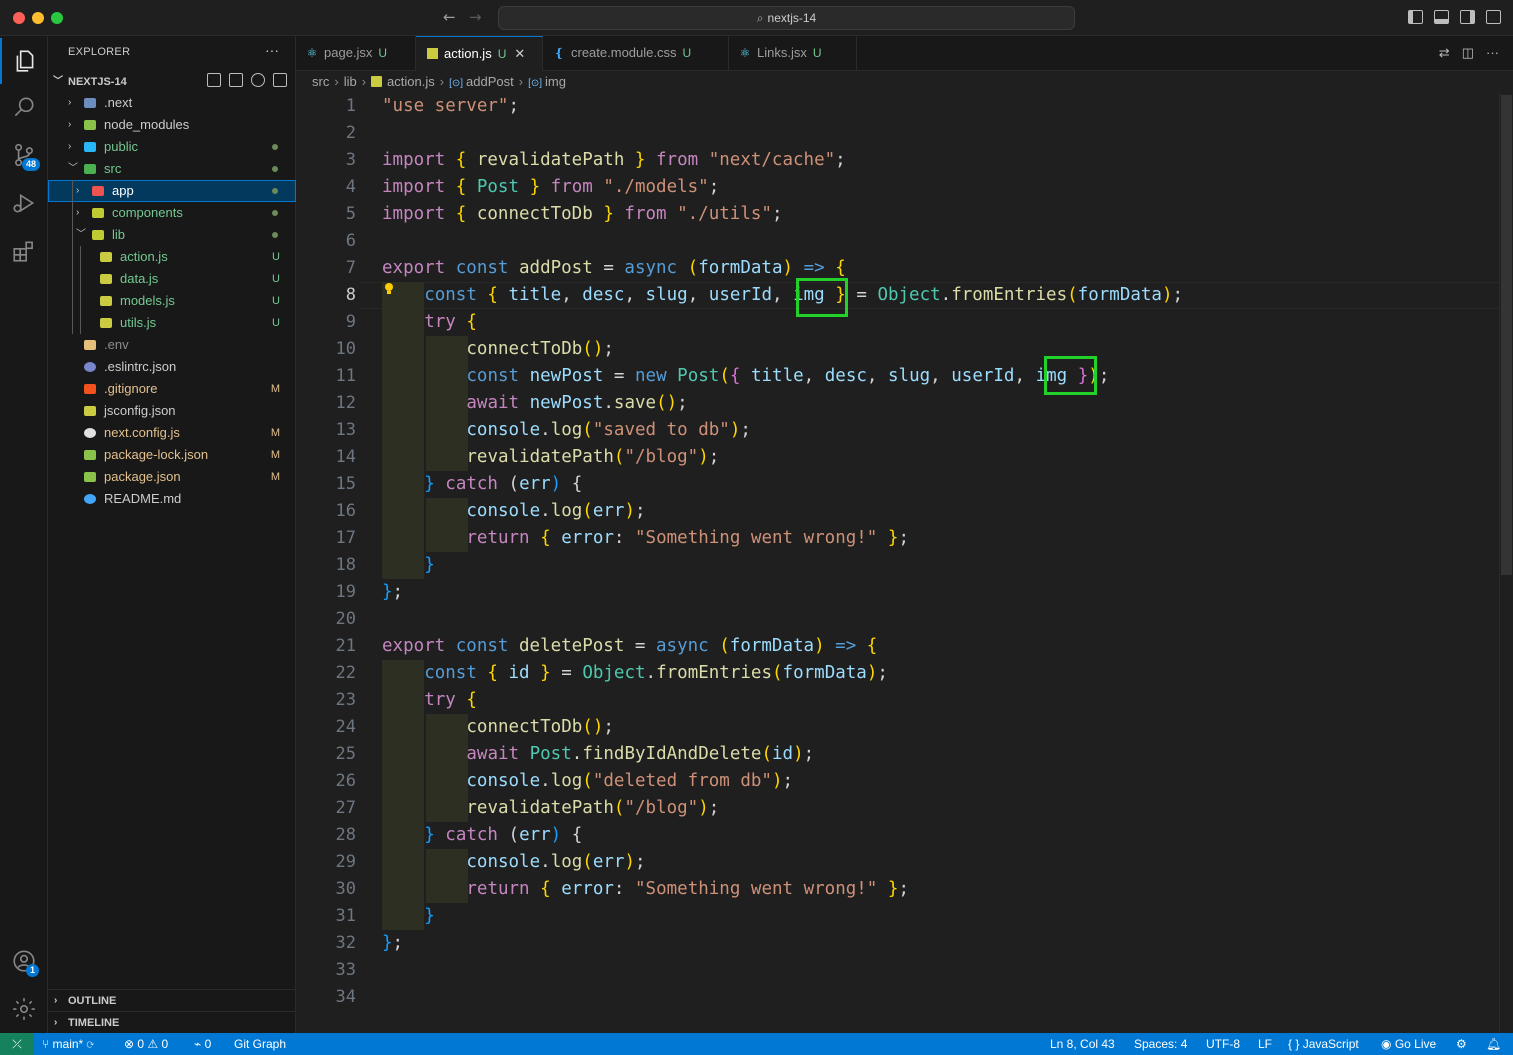  Describe the element at coordinates (1493, 1044) in the screenshot. I see `notifications-bell-icon: 🔔︎` at that location.